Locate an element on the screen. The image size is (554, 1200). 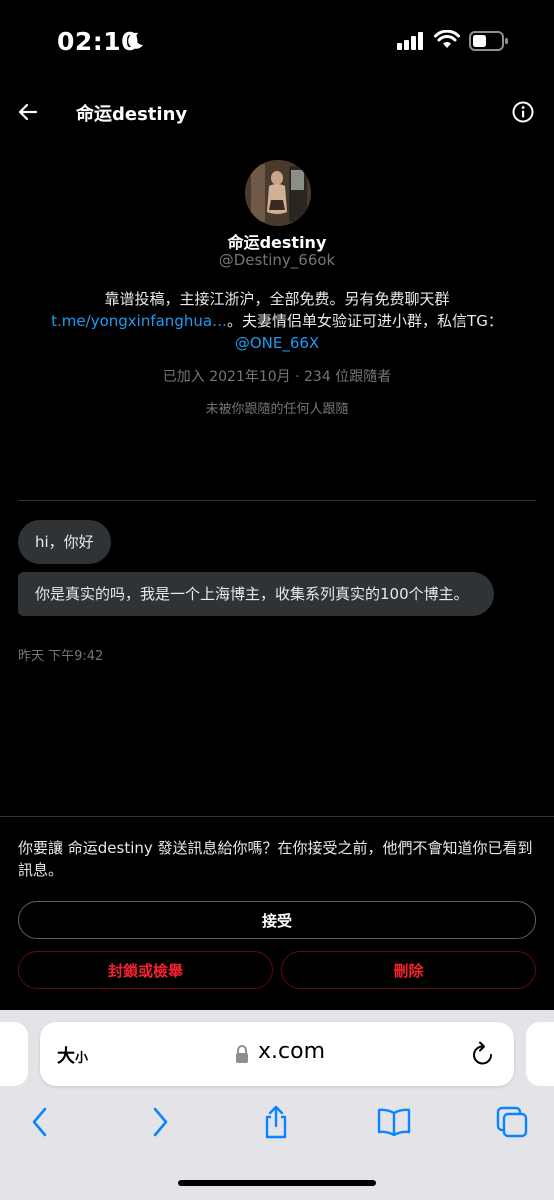
forward-button is located at coordinates (160, 1122).